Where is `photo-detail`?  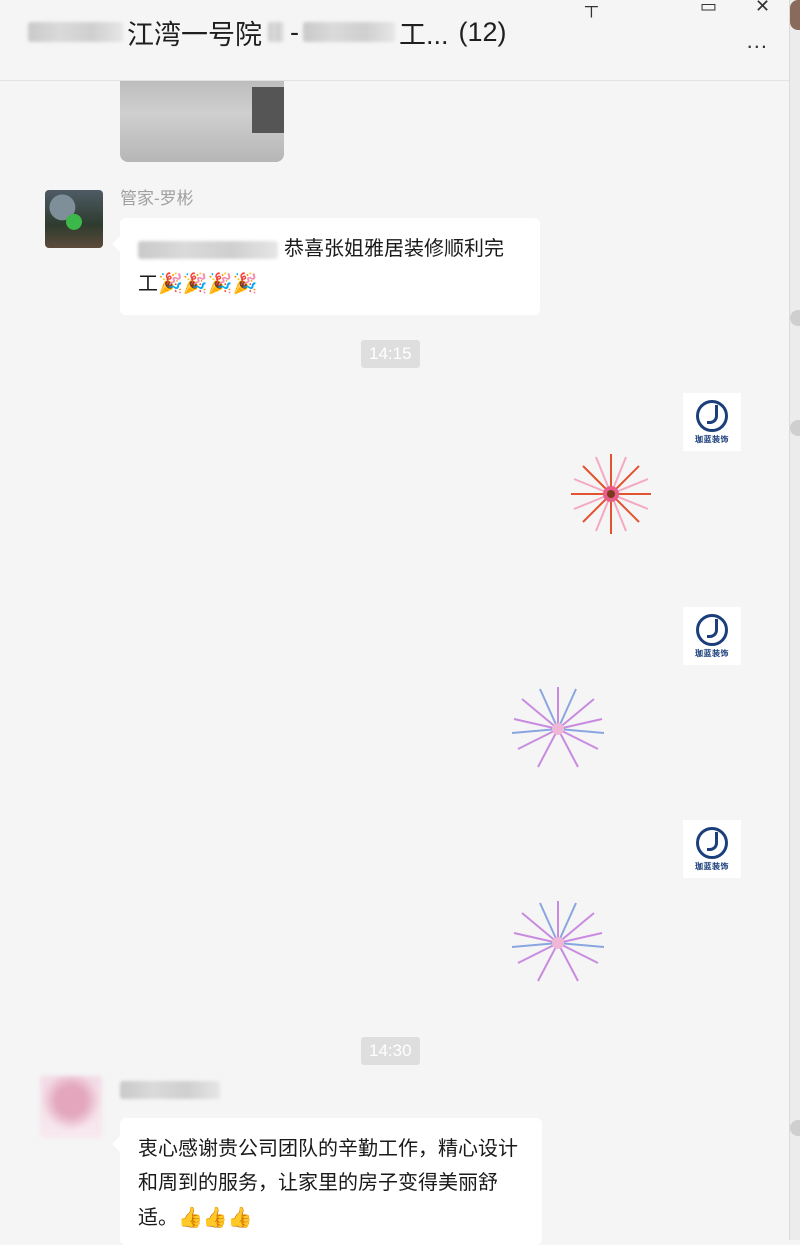 photo-detail is located at coordinates (268, 110).